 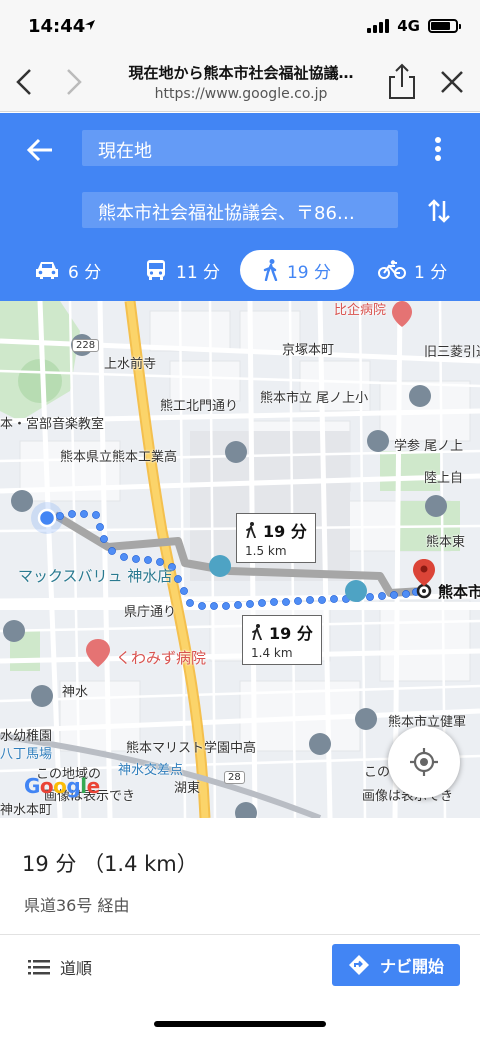 What do you see at coordinates (86, 345) in the screenshot?
I see `road-number-228: 228` at bounding box center [86, 345].